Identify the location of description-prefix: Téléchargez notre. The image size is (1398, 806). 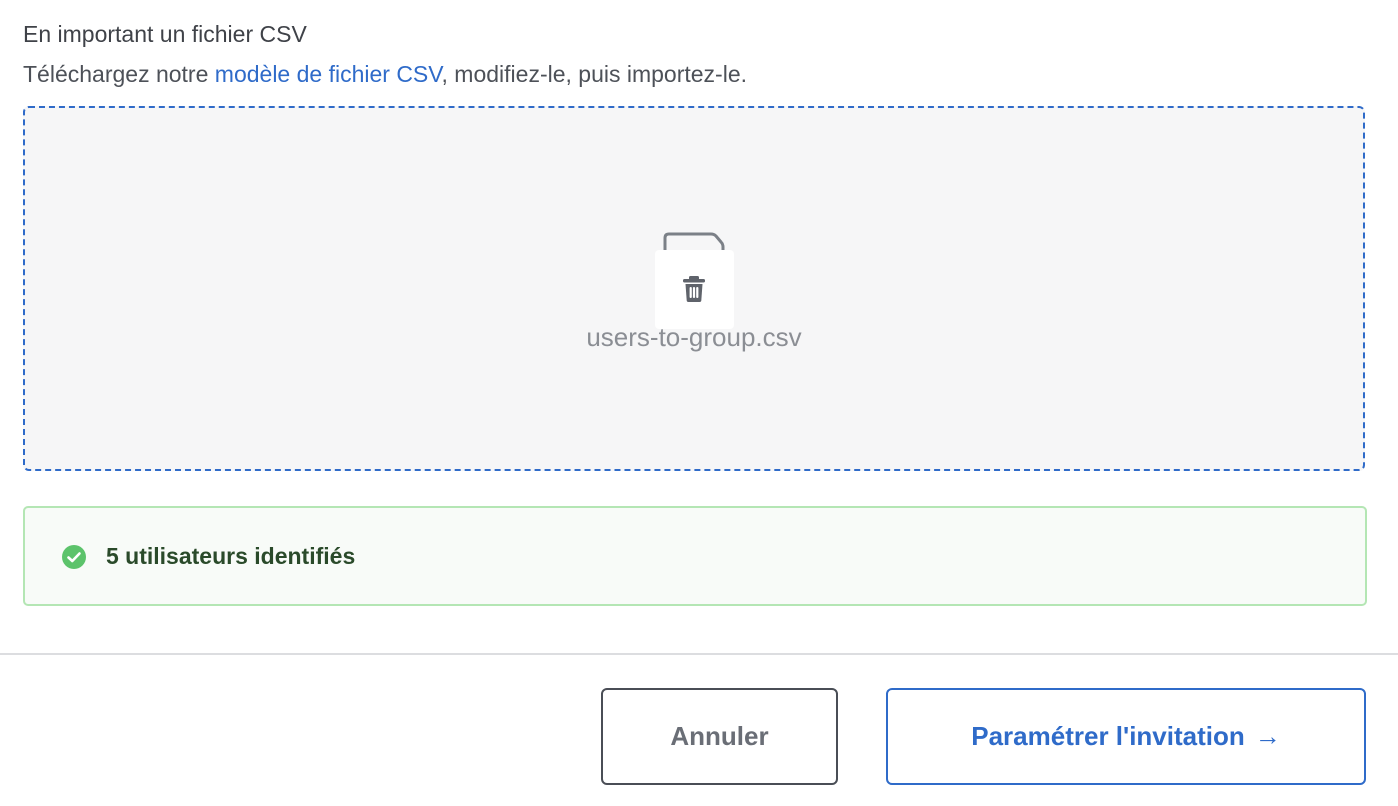
(119, 74).